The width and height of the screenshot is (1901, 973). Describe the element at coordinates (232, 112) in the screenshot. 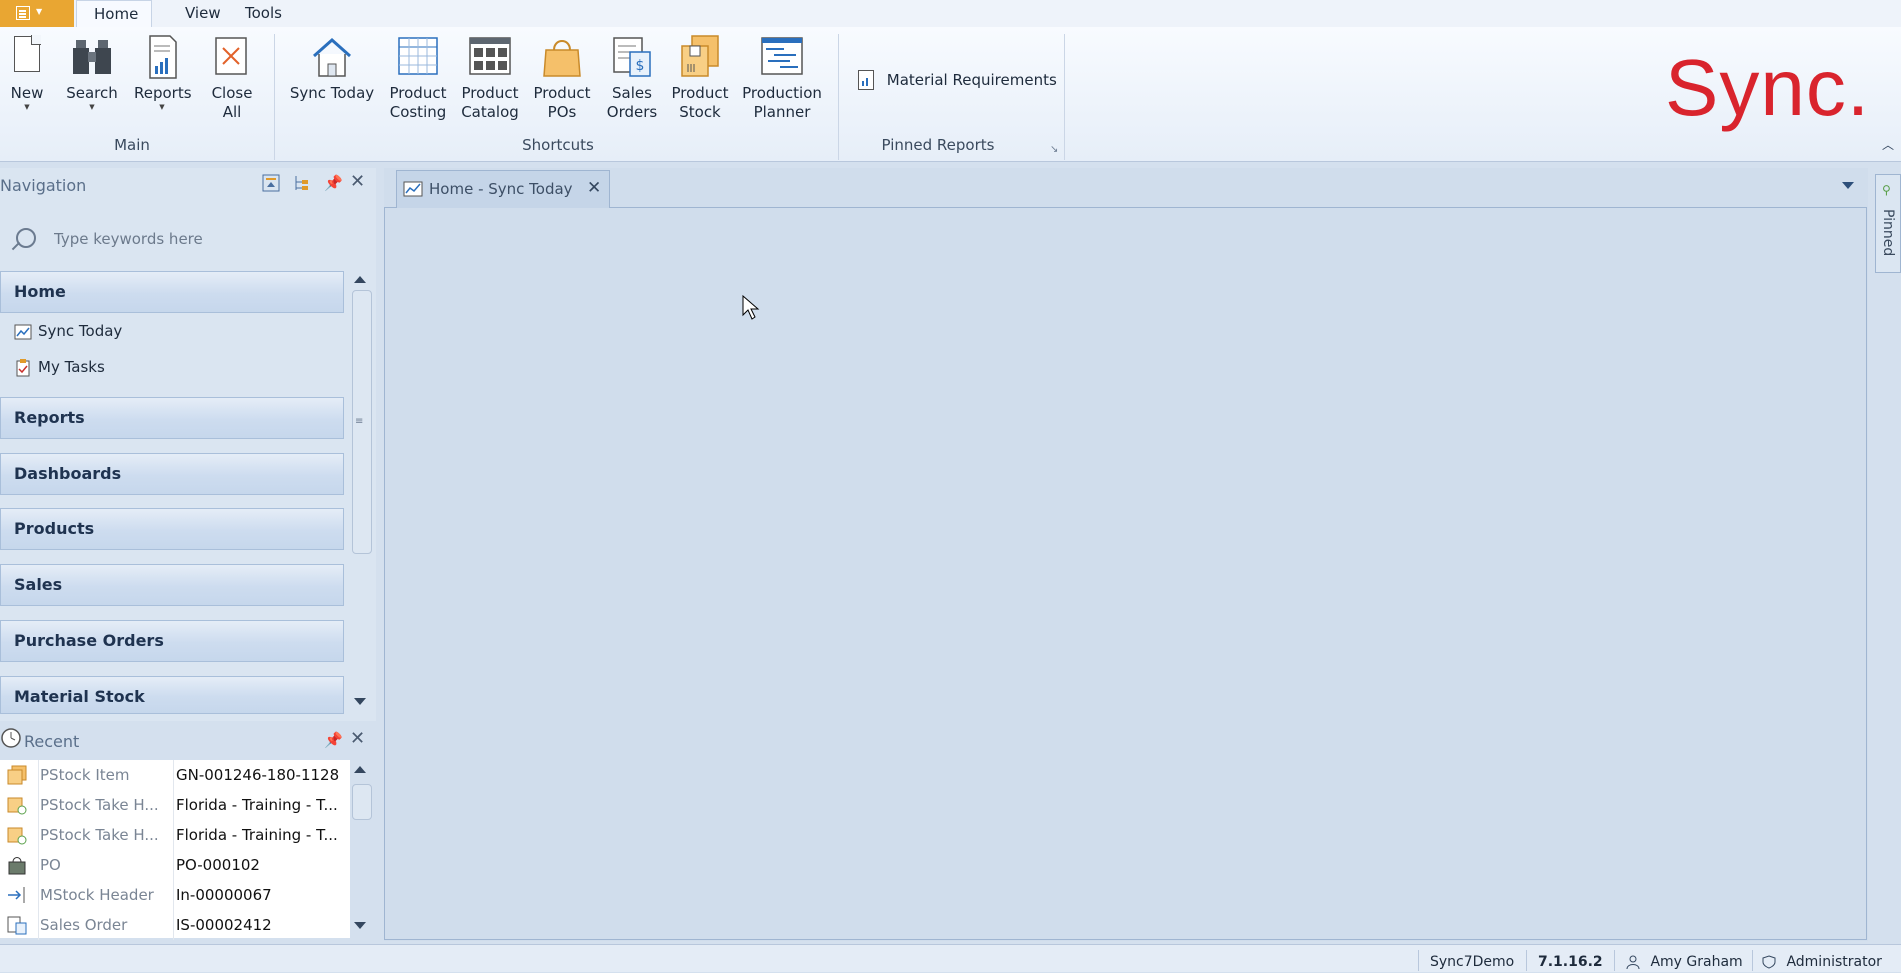

I see `close-all-label-line2: All` at that location.